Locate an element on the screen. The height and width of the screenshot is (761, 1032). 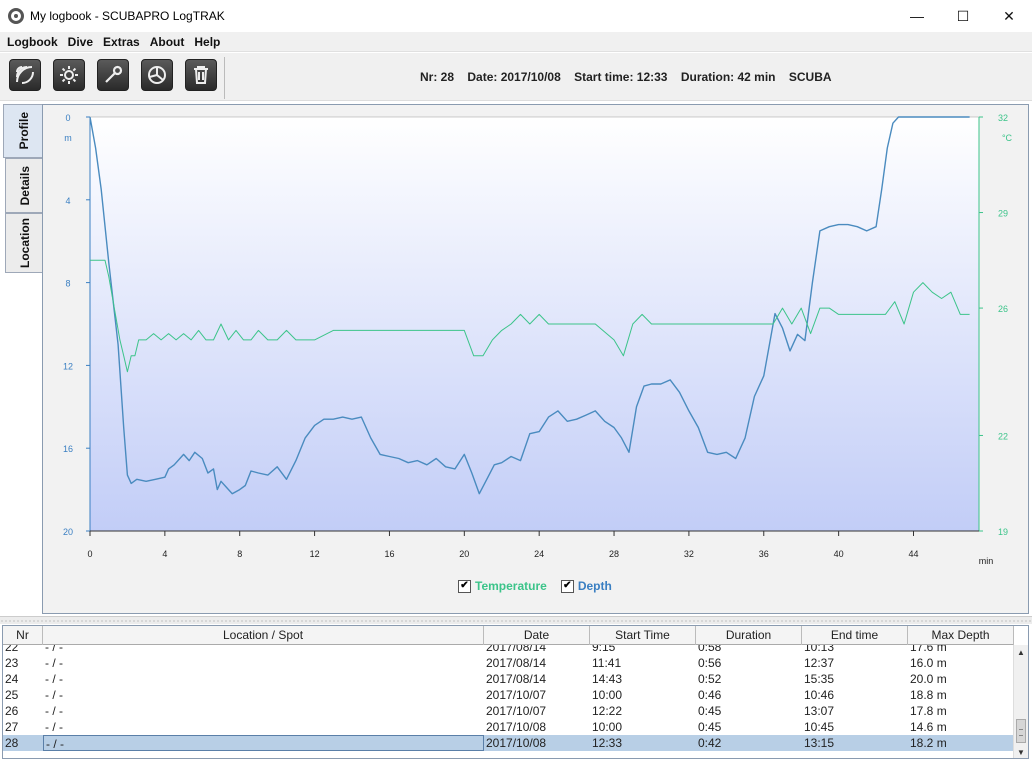
cell-max-depth: 17.8 m is located at coordinates (928, 711).